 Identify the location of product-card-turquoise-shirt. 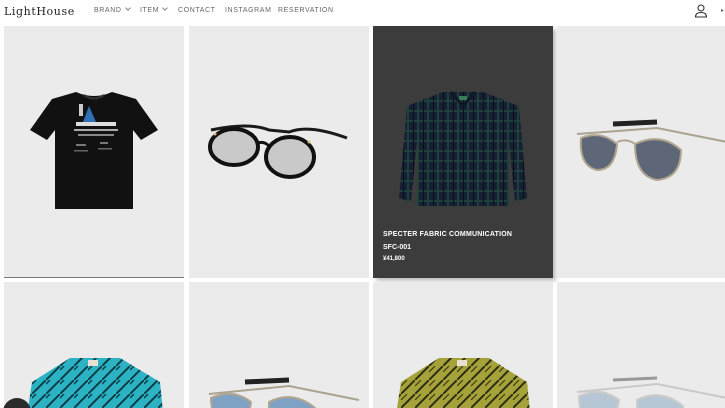
(94, 345).